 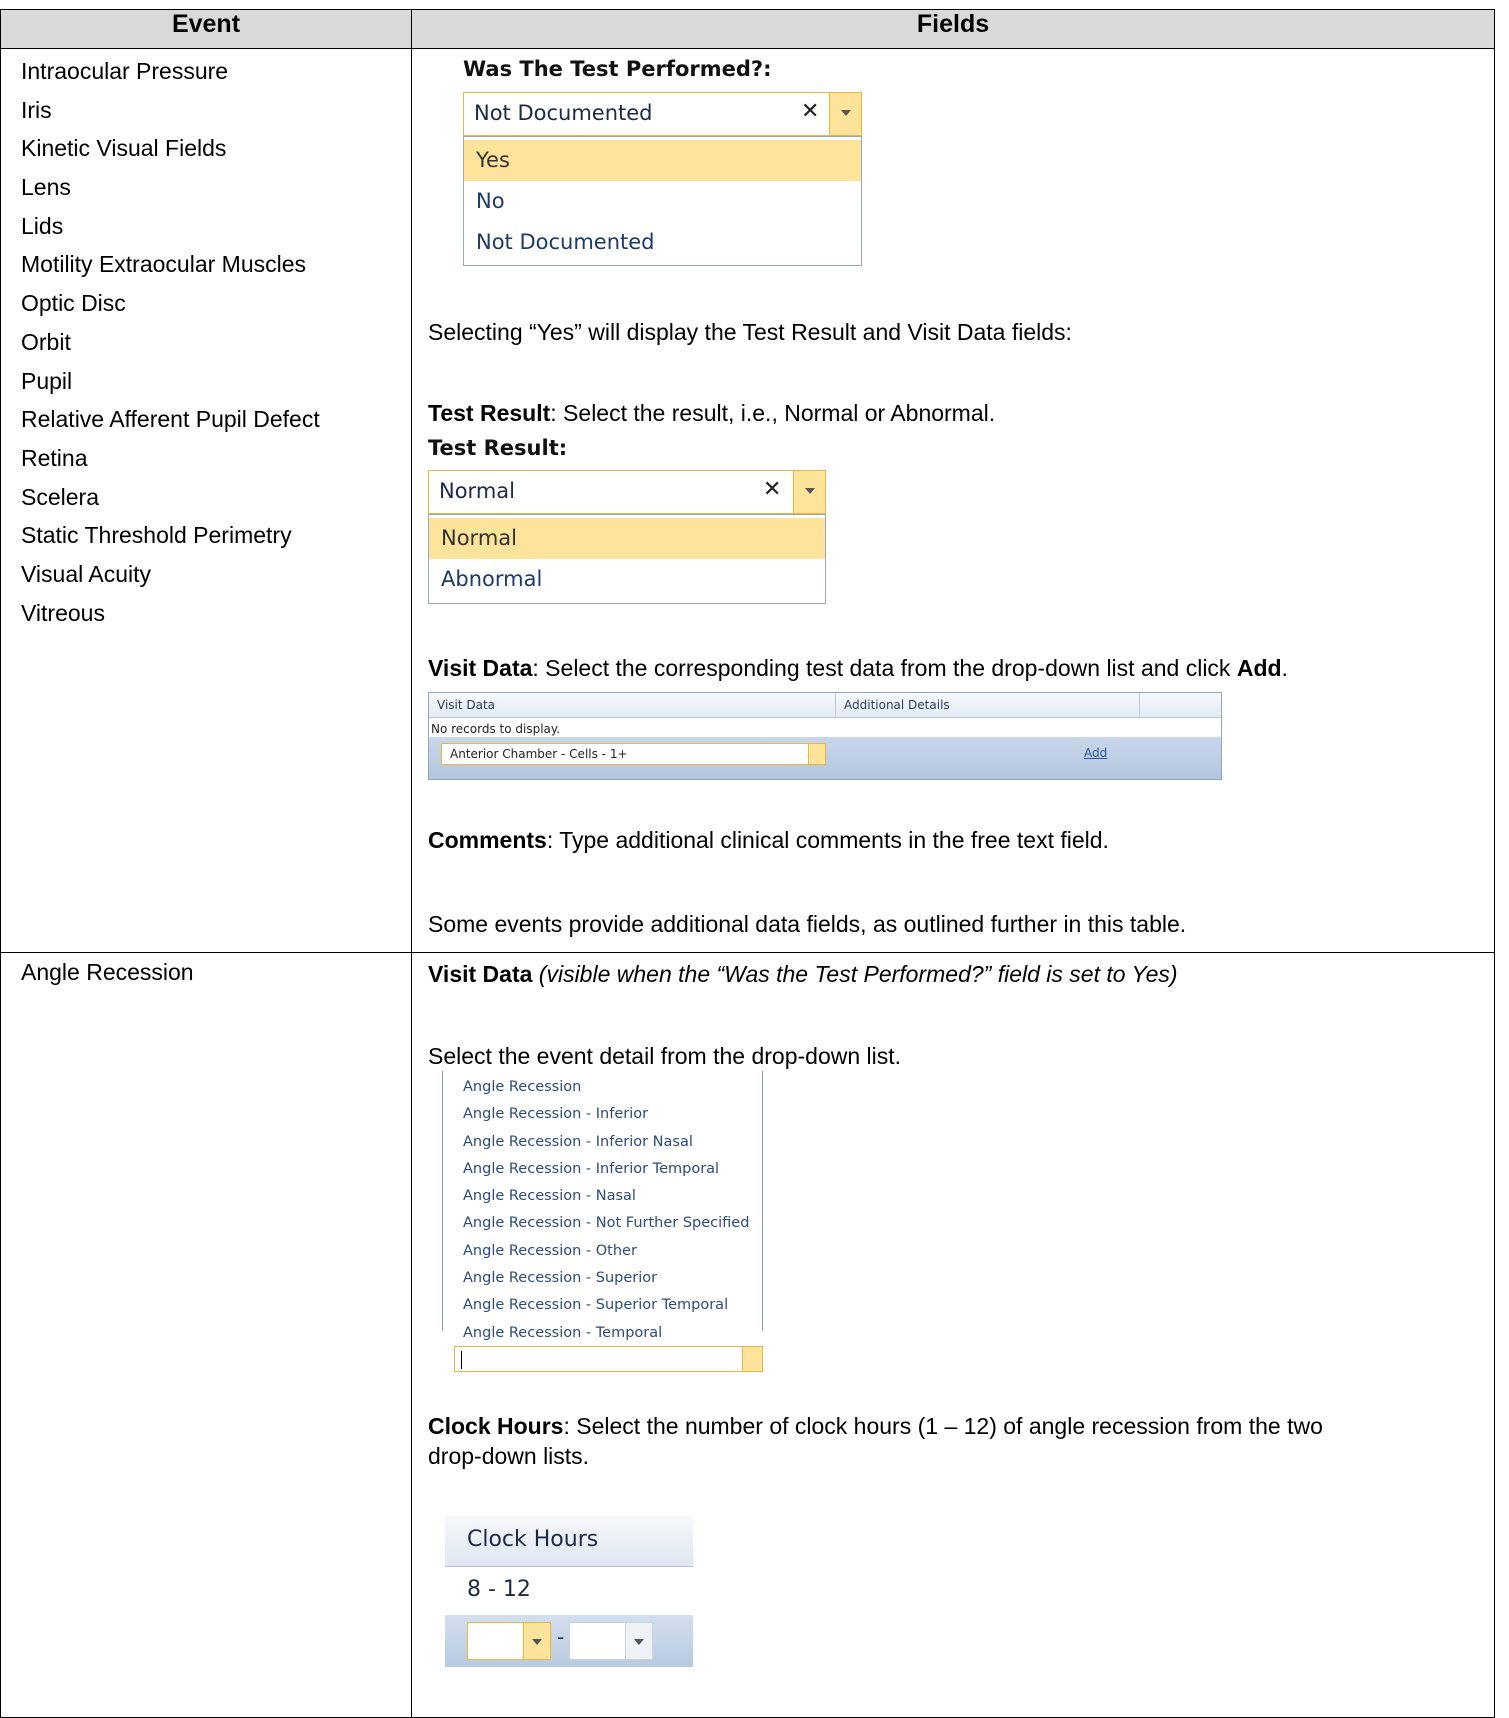 I want to click on test-performed-value: Not Documented, so click(x=563, y=113).